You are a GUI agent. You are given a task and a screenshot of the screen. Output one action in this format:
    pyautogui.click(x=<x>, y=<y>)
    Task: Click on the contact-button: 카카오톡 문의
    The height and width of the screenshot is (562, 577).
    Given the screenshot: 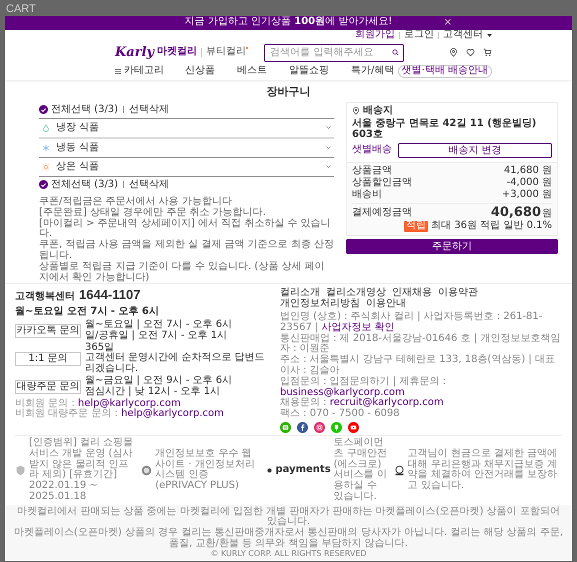 What is the action you would take?
    pyautogui.click(x=48, y=331)
    